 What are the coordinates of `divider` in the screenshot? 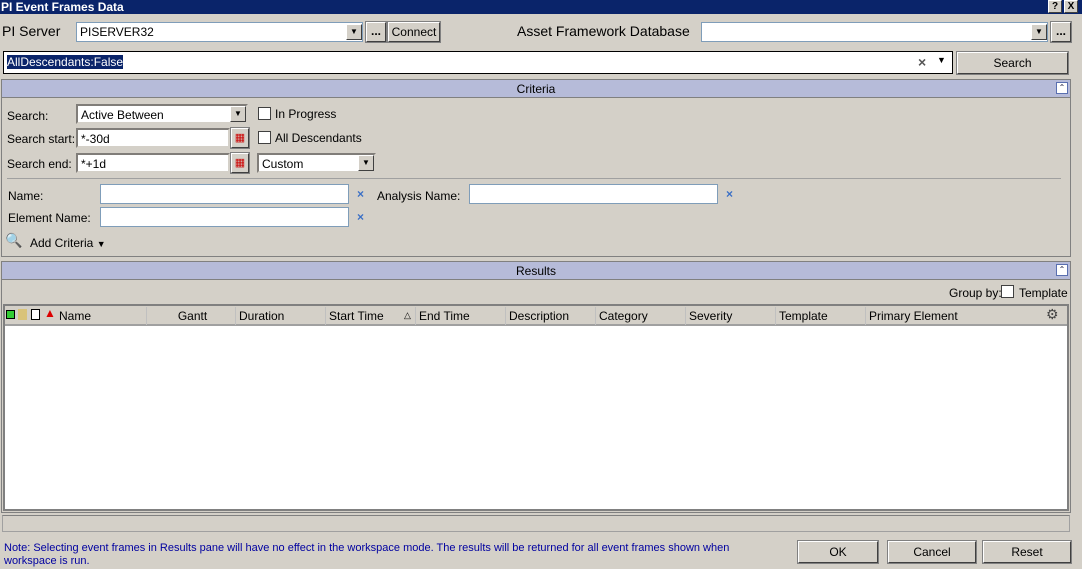 It's located at (534, 178).